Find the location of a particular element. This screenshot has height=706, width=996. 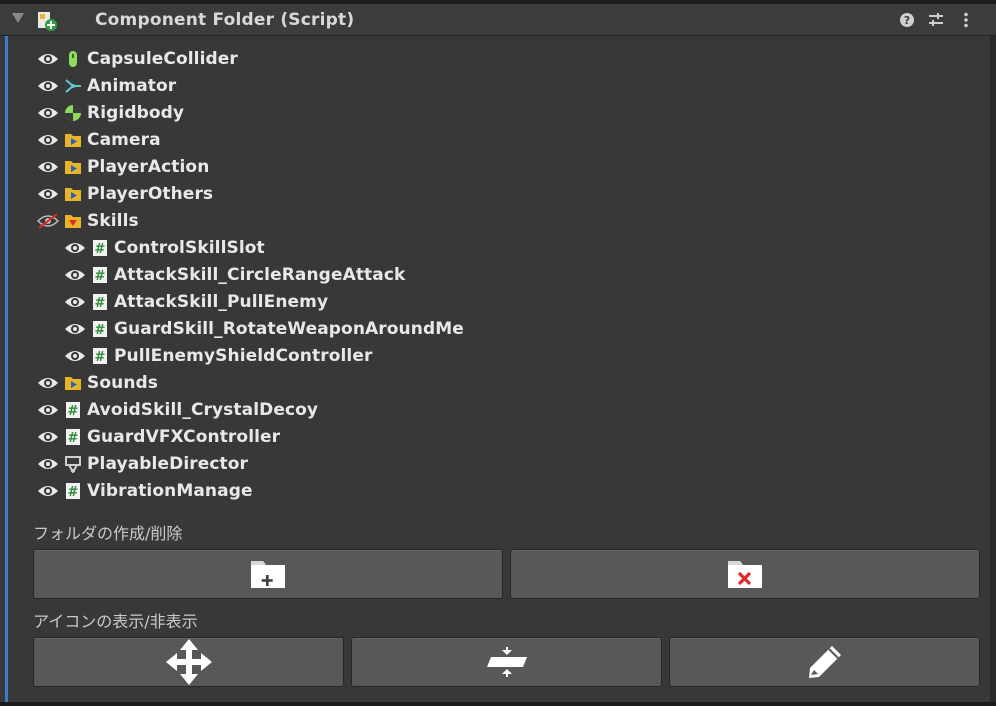

tree-row: # AttackSkill_CircleRangeAttack is located at coordinates (495, 274).